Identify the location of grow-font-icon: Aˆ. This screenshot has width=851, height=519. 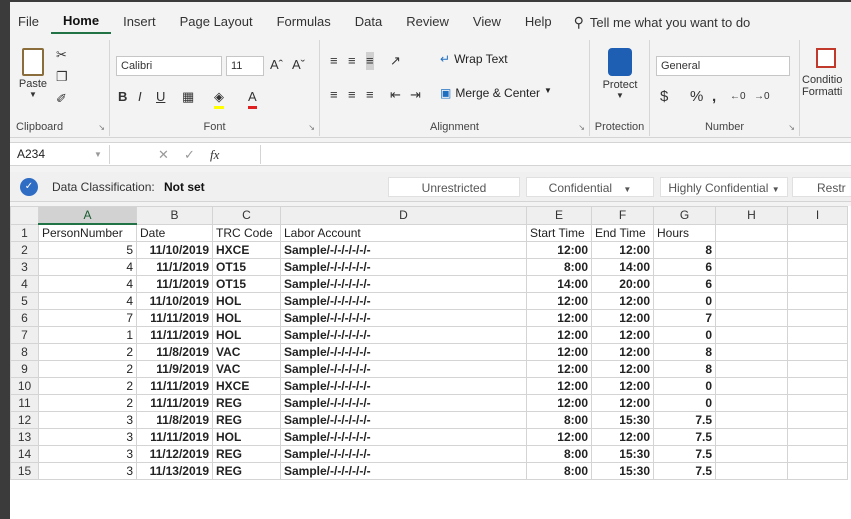
(276, 65).